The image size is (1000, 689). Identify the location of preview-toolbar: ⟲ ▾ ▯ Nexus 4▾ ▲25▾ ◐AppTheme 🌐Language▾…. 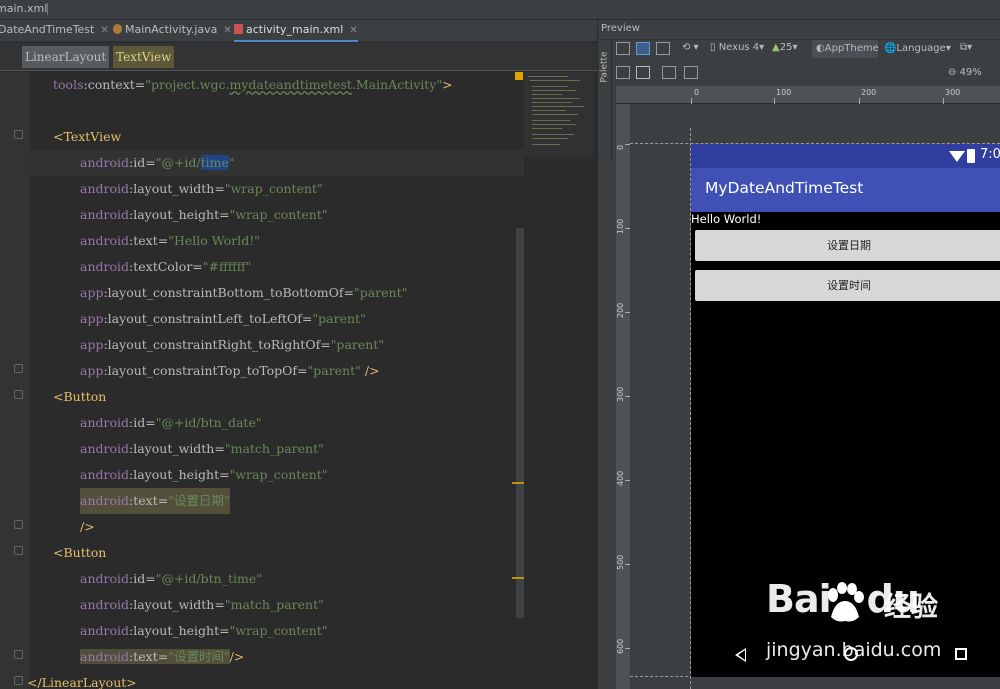
(807, 63).